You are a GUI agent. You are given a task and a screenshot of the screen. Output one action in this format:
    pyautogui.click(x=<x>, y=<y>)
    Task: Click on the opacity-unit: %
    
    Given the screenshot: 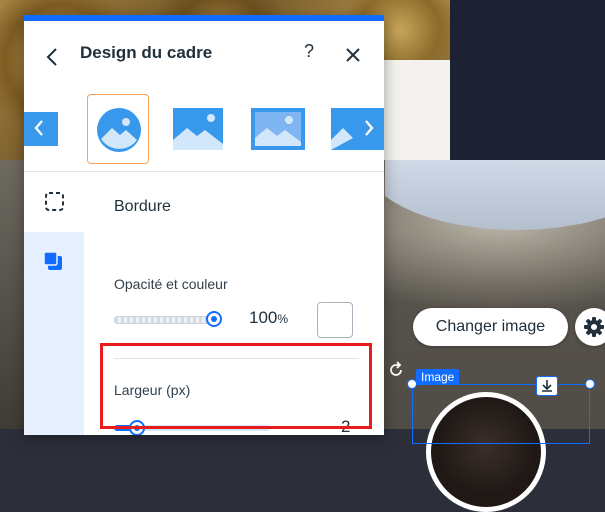 What is the action you would take?
    pyautogui.click(x=283, y=319)
    